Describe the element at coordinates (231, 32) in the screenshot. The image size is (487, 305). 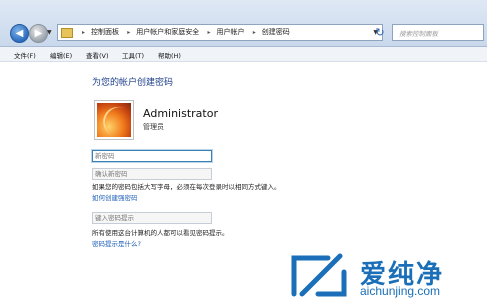
I see `breadcrumb-item-user-accounts: 用户帐户` at that location.